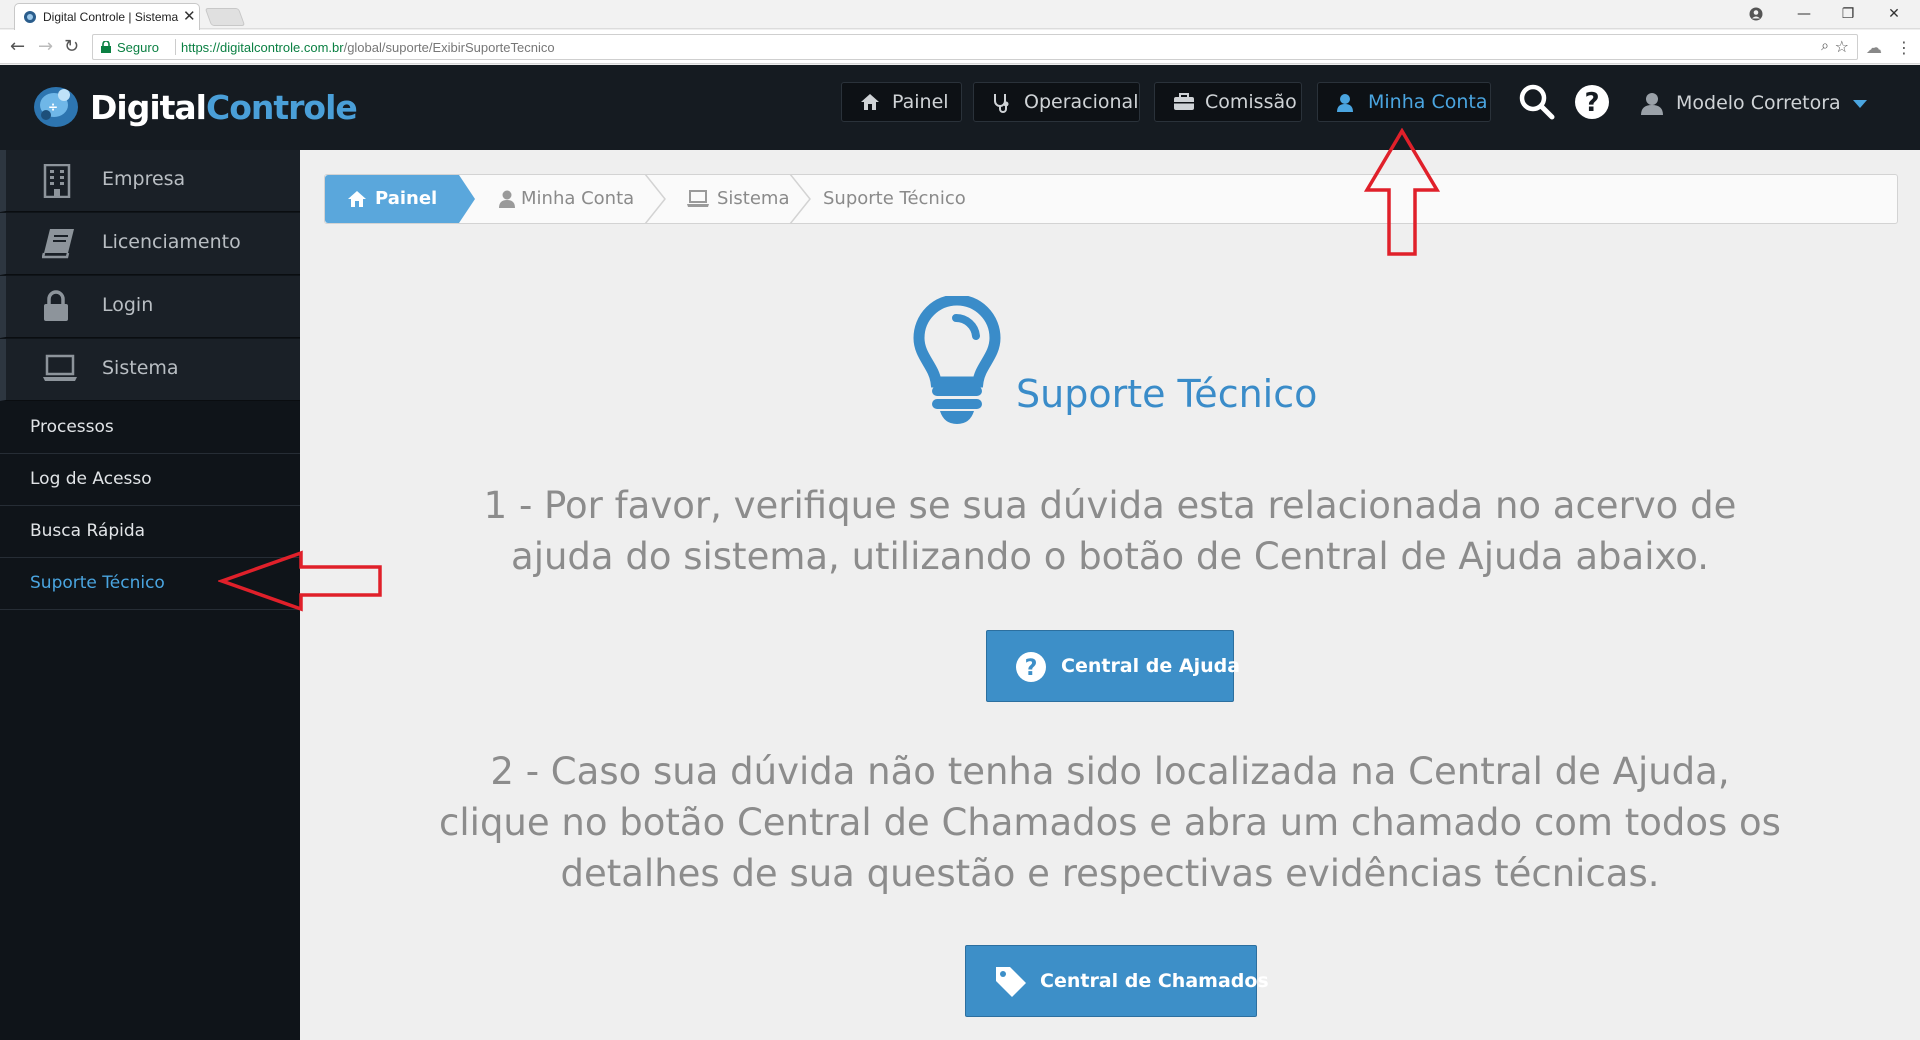 The height and width of the screenshot is (1040, 1920). I want to click on logo-text-digital: Digital, so click(148, 107).